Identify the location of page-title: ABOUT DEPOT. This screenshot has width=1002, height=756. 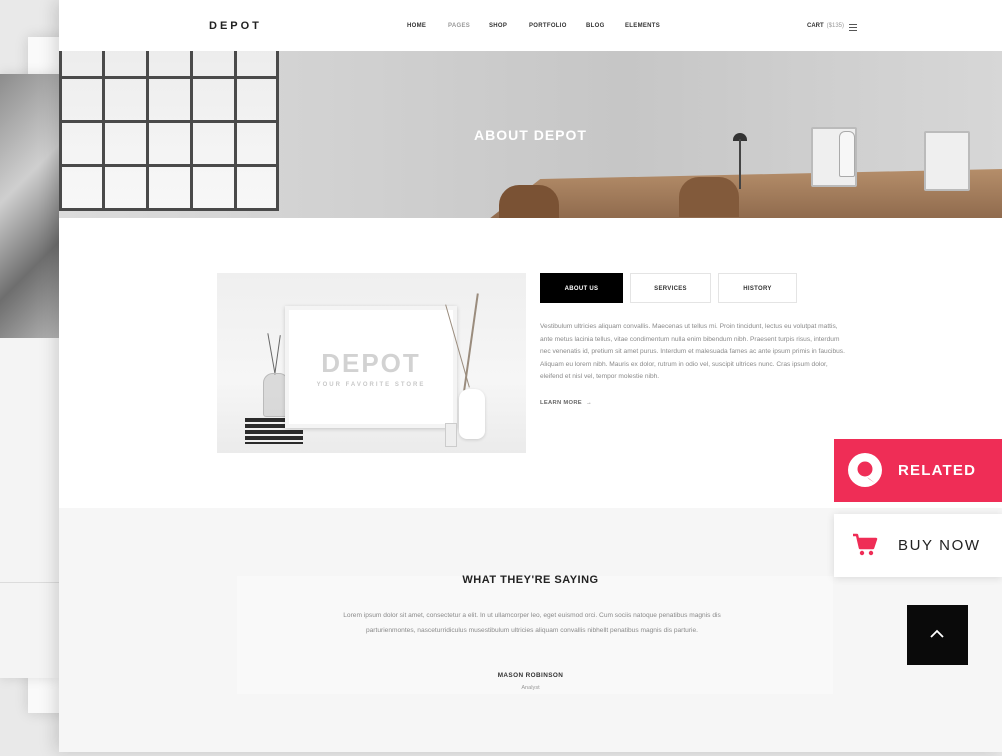
(530, 135).